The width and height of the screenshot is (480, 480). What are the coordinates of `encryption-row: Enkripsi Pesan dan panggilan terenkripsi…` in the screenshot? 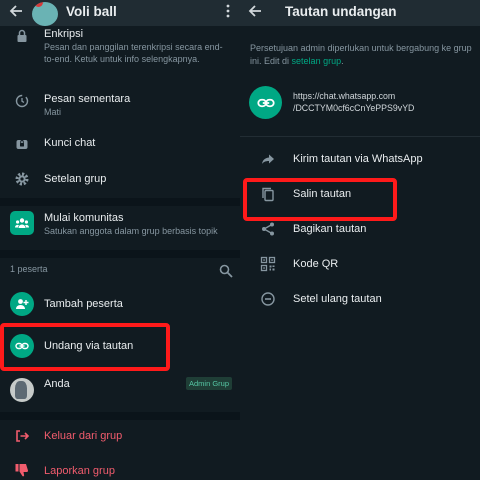 It's located at (120, 56).